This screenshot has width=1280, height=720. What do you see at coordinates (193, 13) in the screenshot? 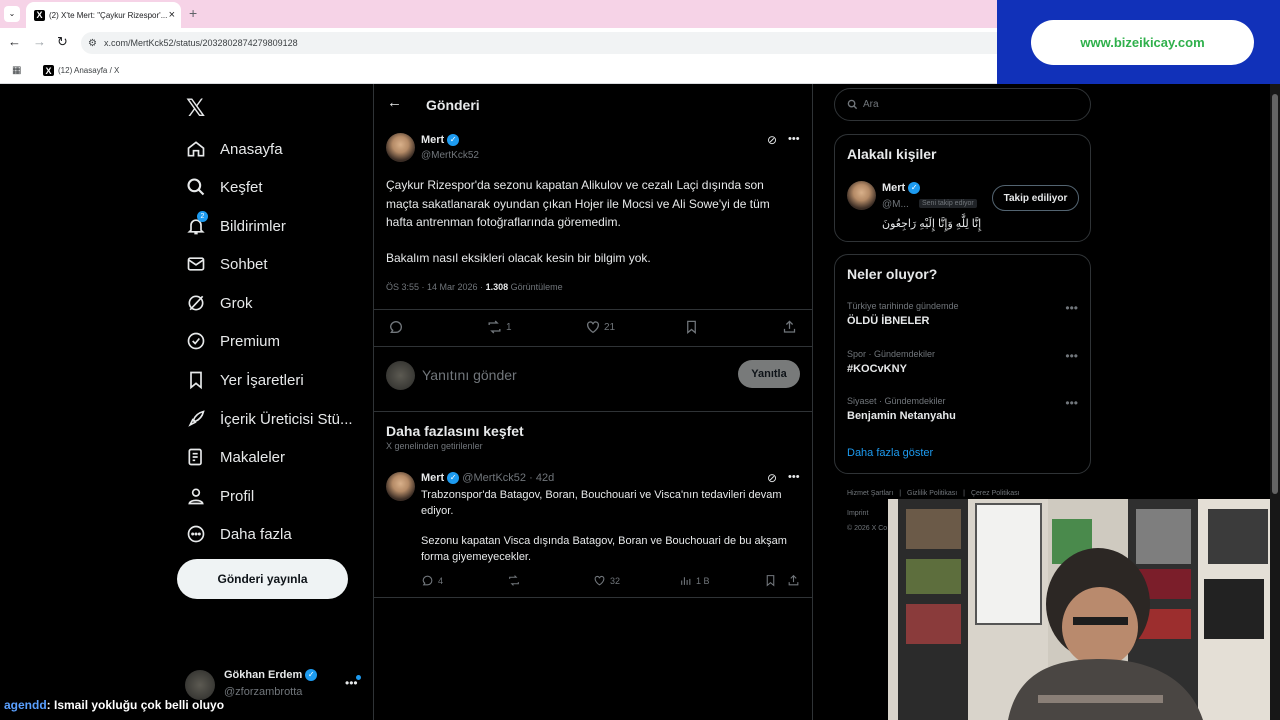
I see `new-tab-button: +` at bounding box center [193, 13].